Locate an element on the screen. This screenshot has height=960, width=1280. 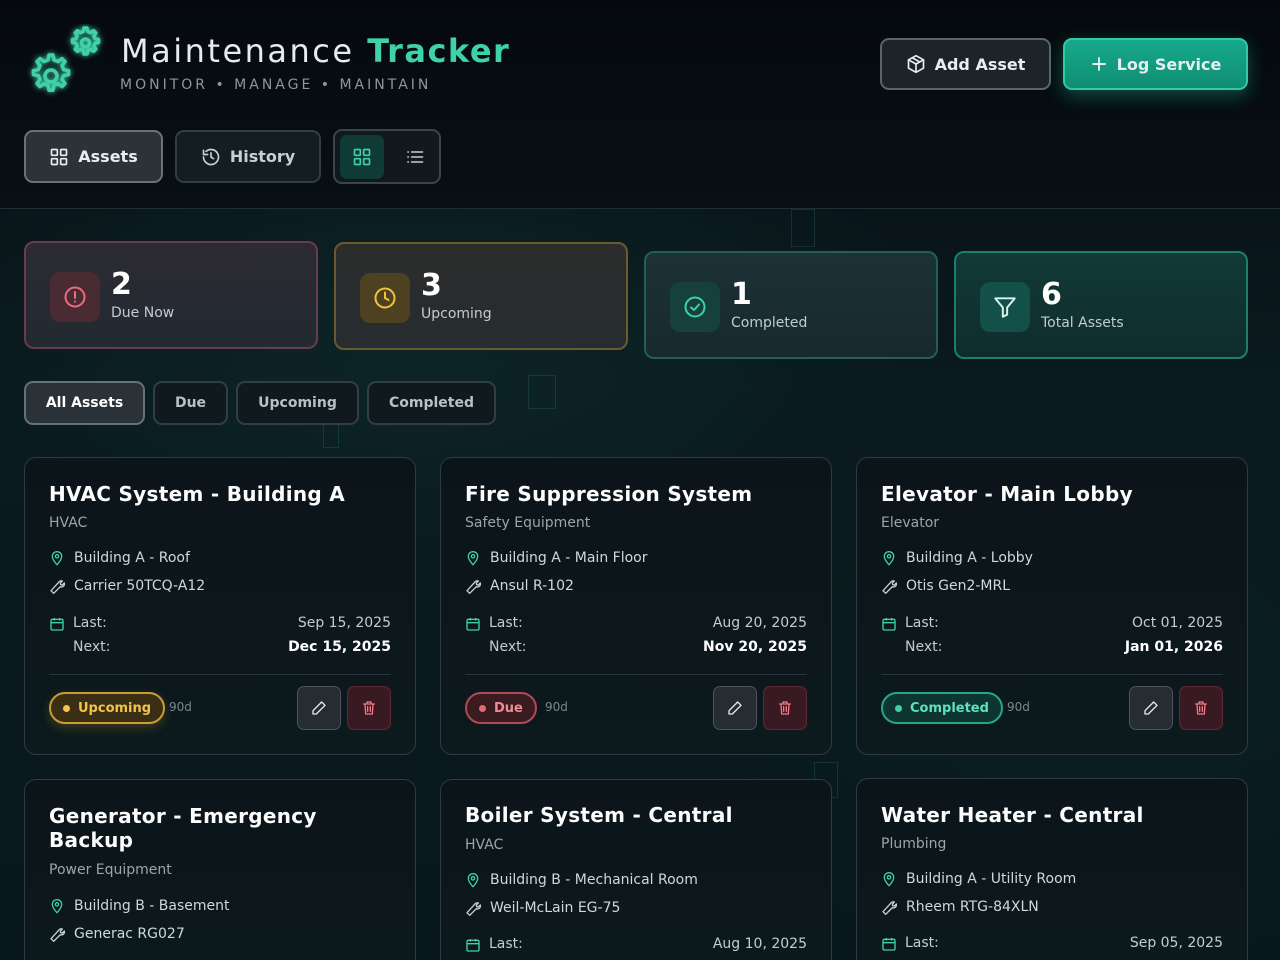
box-icon is located at coordinates (915, 64).